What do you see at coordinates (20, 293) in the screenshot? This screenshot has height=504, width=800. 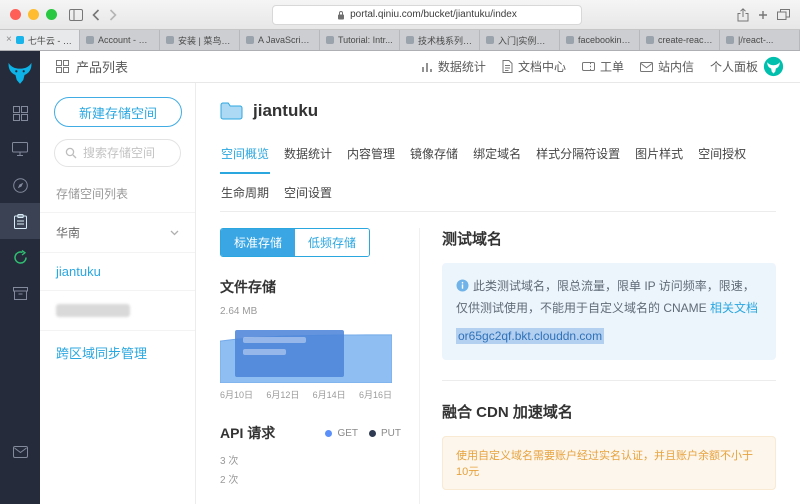 I see `rail-archive-icon` at bounding box center [20, 293].